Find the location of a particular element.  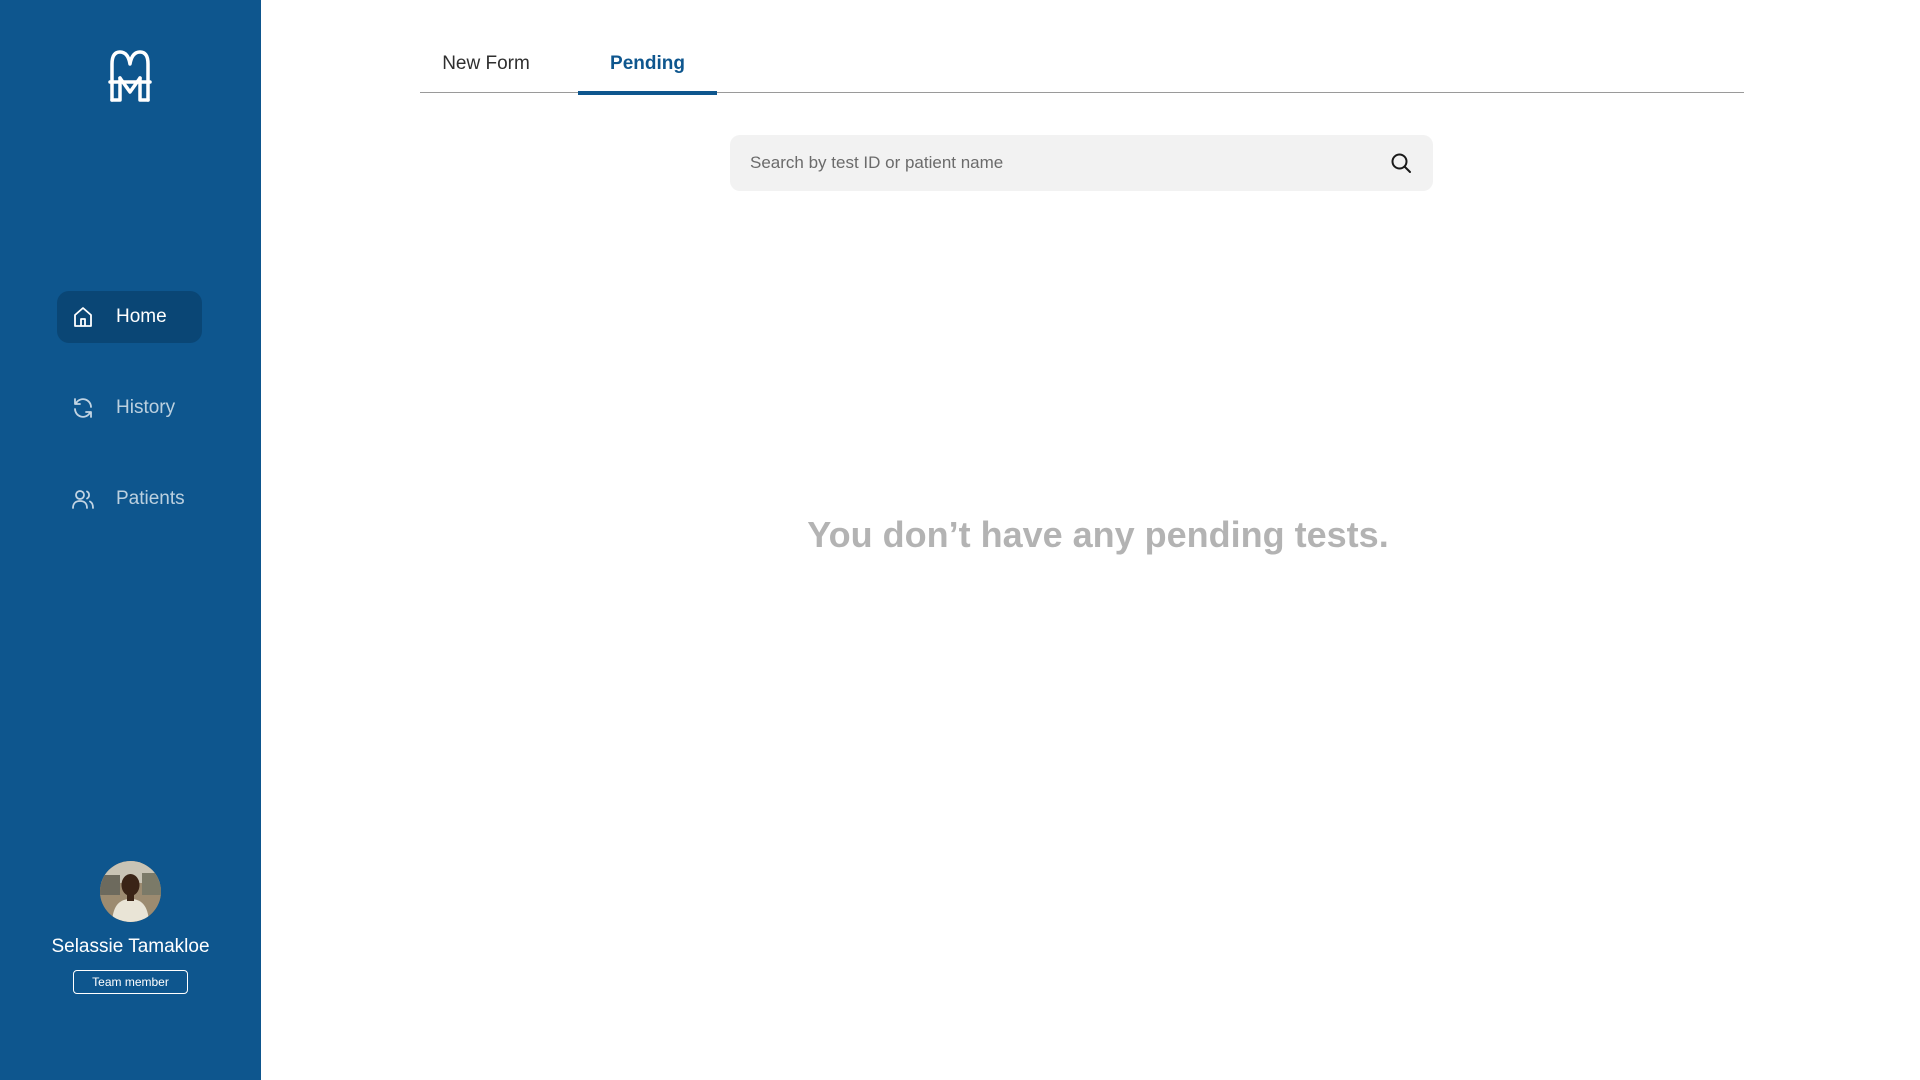

user-profile: Selassie Tamakloe Team member is located at coordinates (130, 927).